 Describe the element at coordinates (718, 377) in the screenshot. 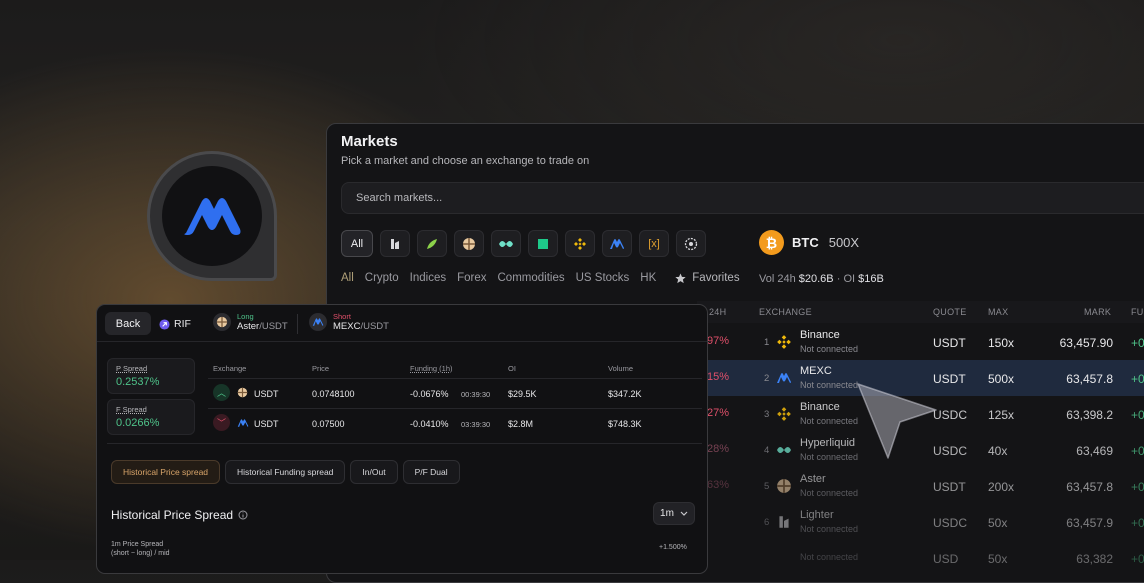

I see `change-24h: 15%` at that location.